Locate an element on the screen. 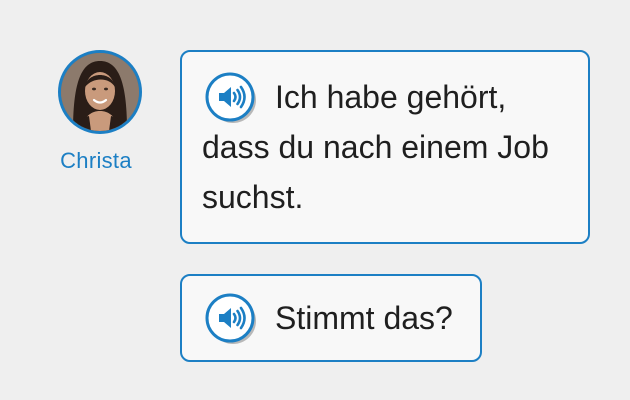 The width and height of the screenshot is (630, 400). speaker: Christa is located at coordinates (100, 112).